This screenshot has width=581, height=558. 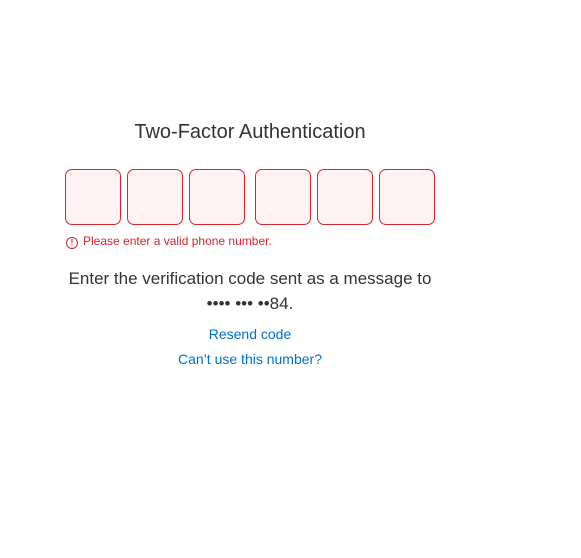 What do you see at coordinates (250, 303) in the screenshot?
I see `masked-phone-number: •••• ••• ••84.` at bounding box center [250, 303].